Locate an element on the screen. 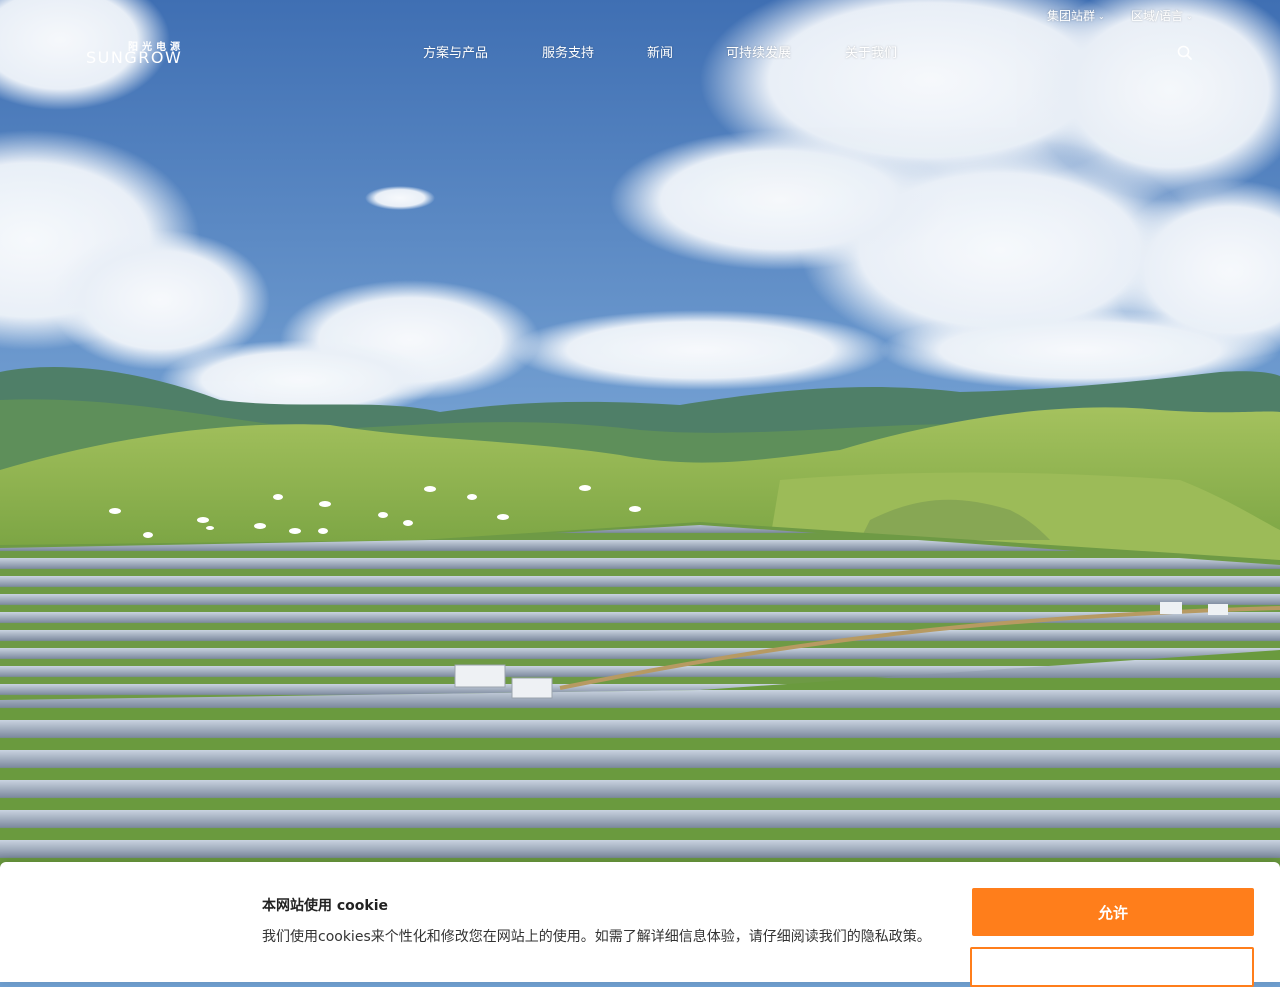 The image size is (1280, 987). nav-item-support: 服务支持 is located at coordinates (568, 51).